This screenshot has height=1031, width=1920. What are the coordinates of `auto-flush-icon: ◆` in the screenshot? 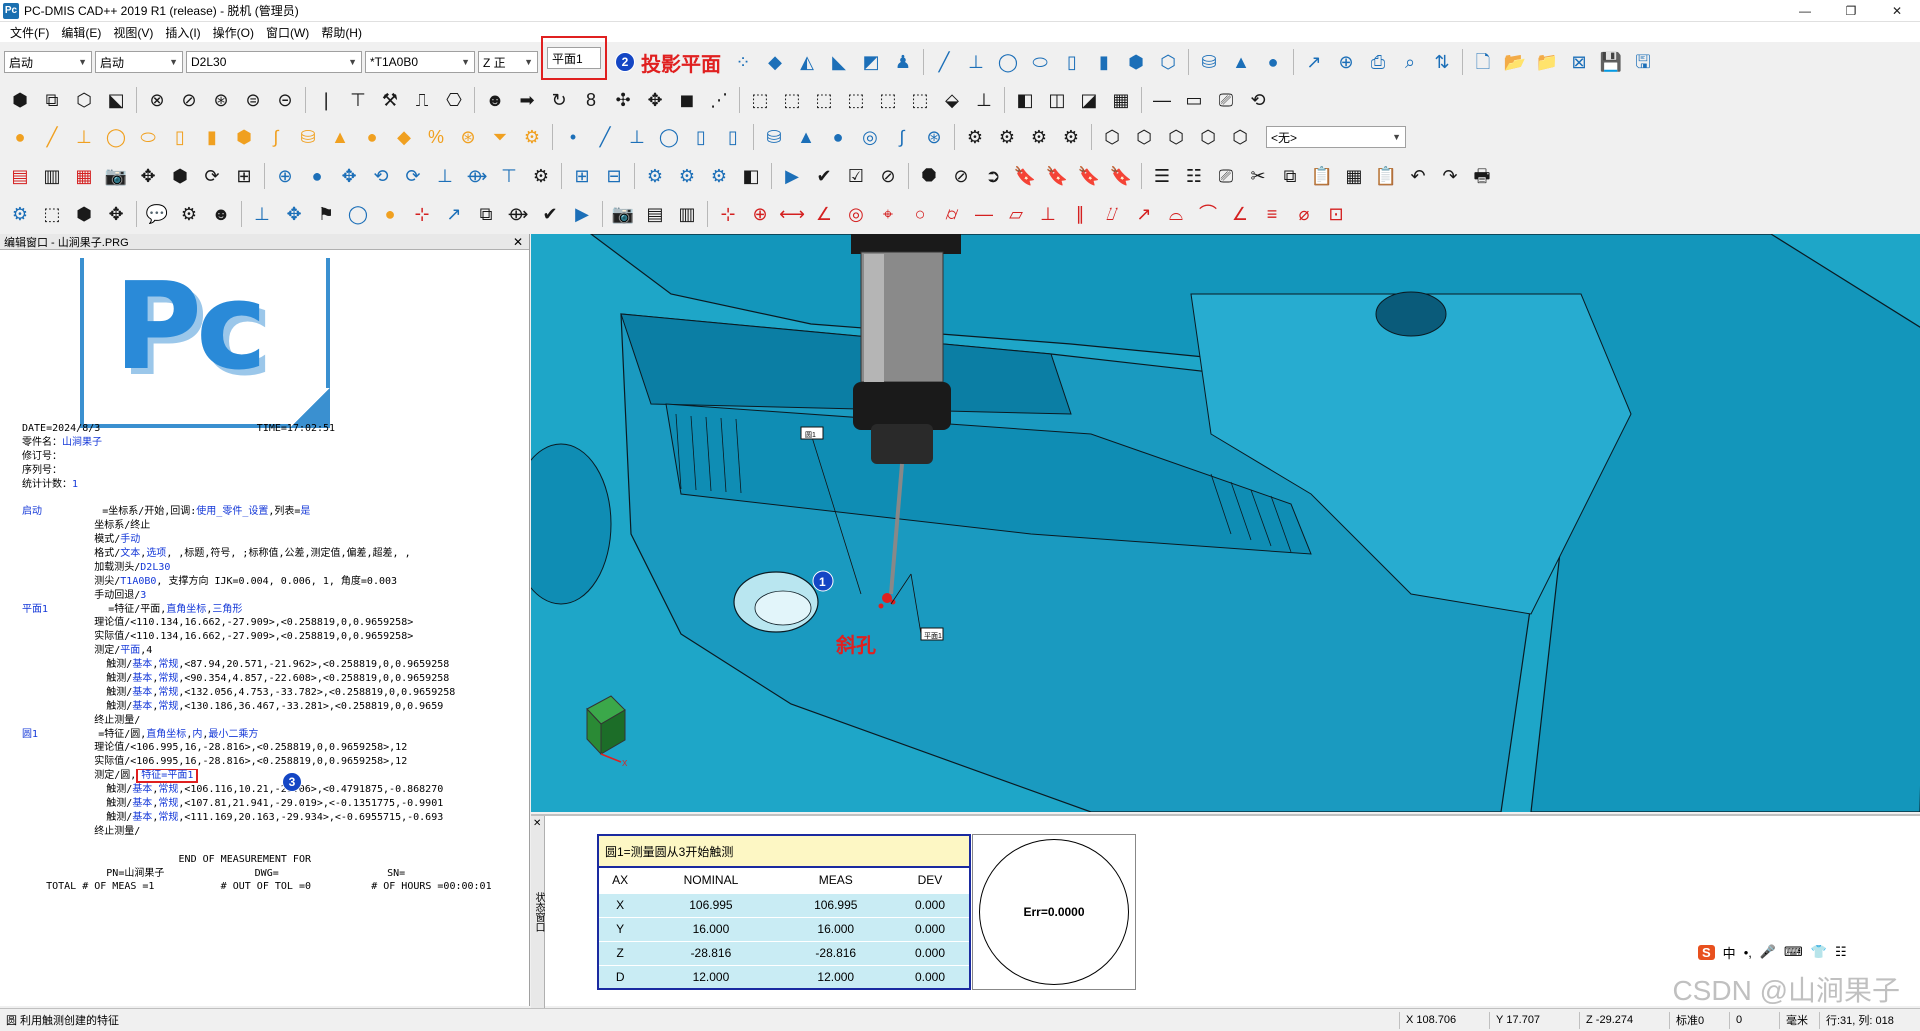 It's located at (404, 137).